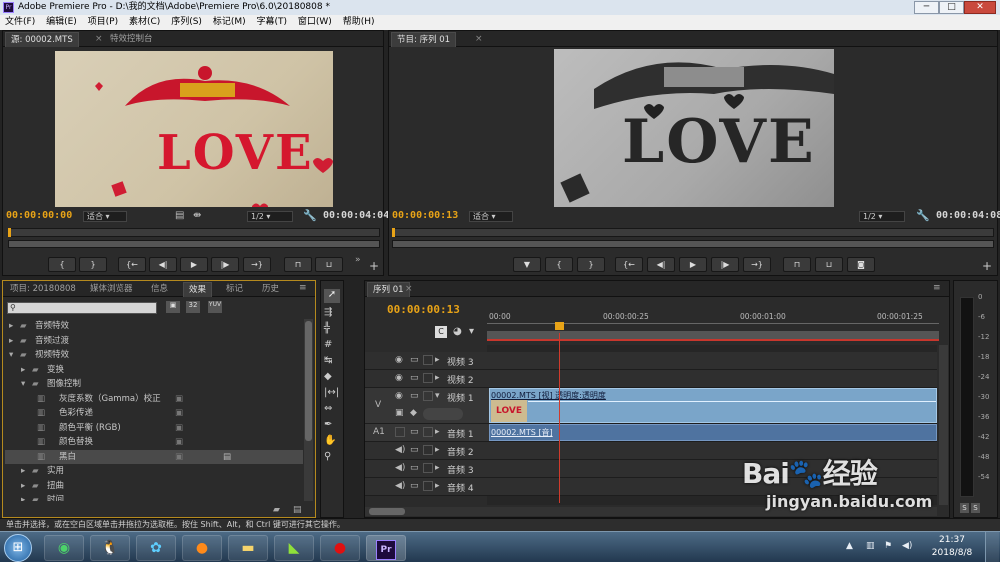 The height and width of the screenshot is (562, 1000). Describe the element at coordinates (154, 442) in the screenshot. I see `effect-item: ▥ ▣ 颜色替换` at that location.